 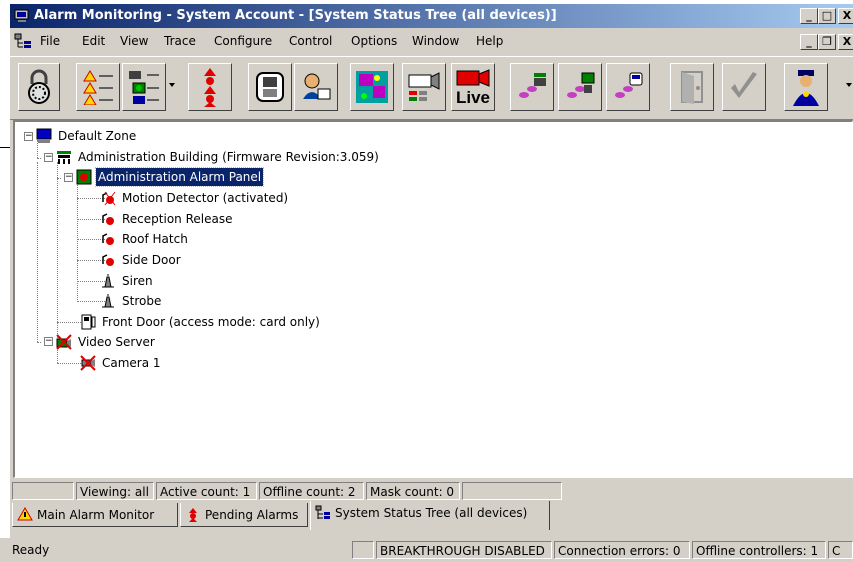 I want to click on tab-label: Main Alarm Monitor, so click(x=96, y=515).